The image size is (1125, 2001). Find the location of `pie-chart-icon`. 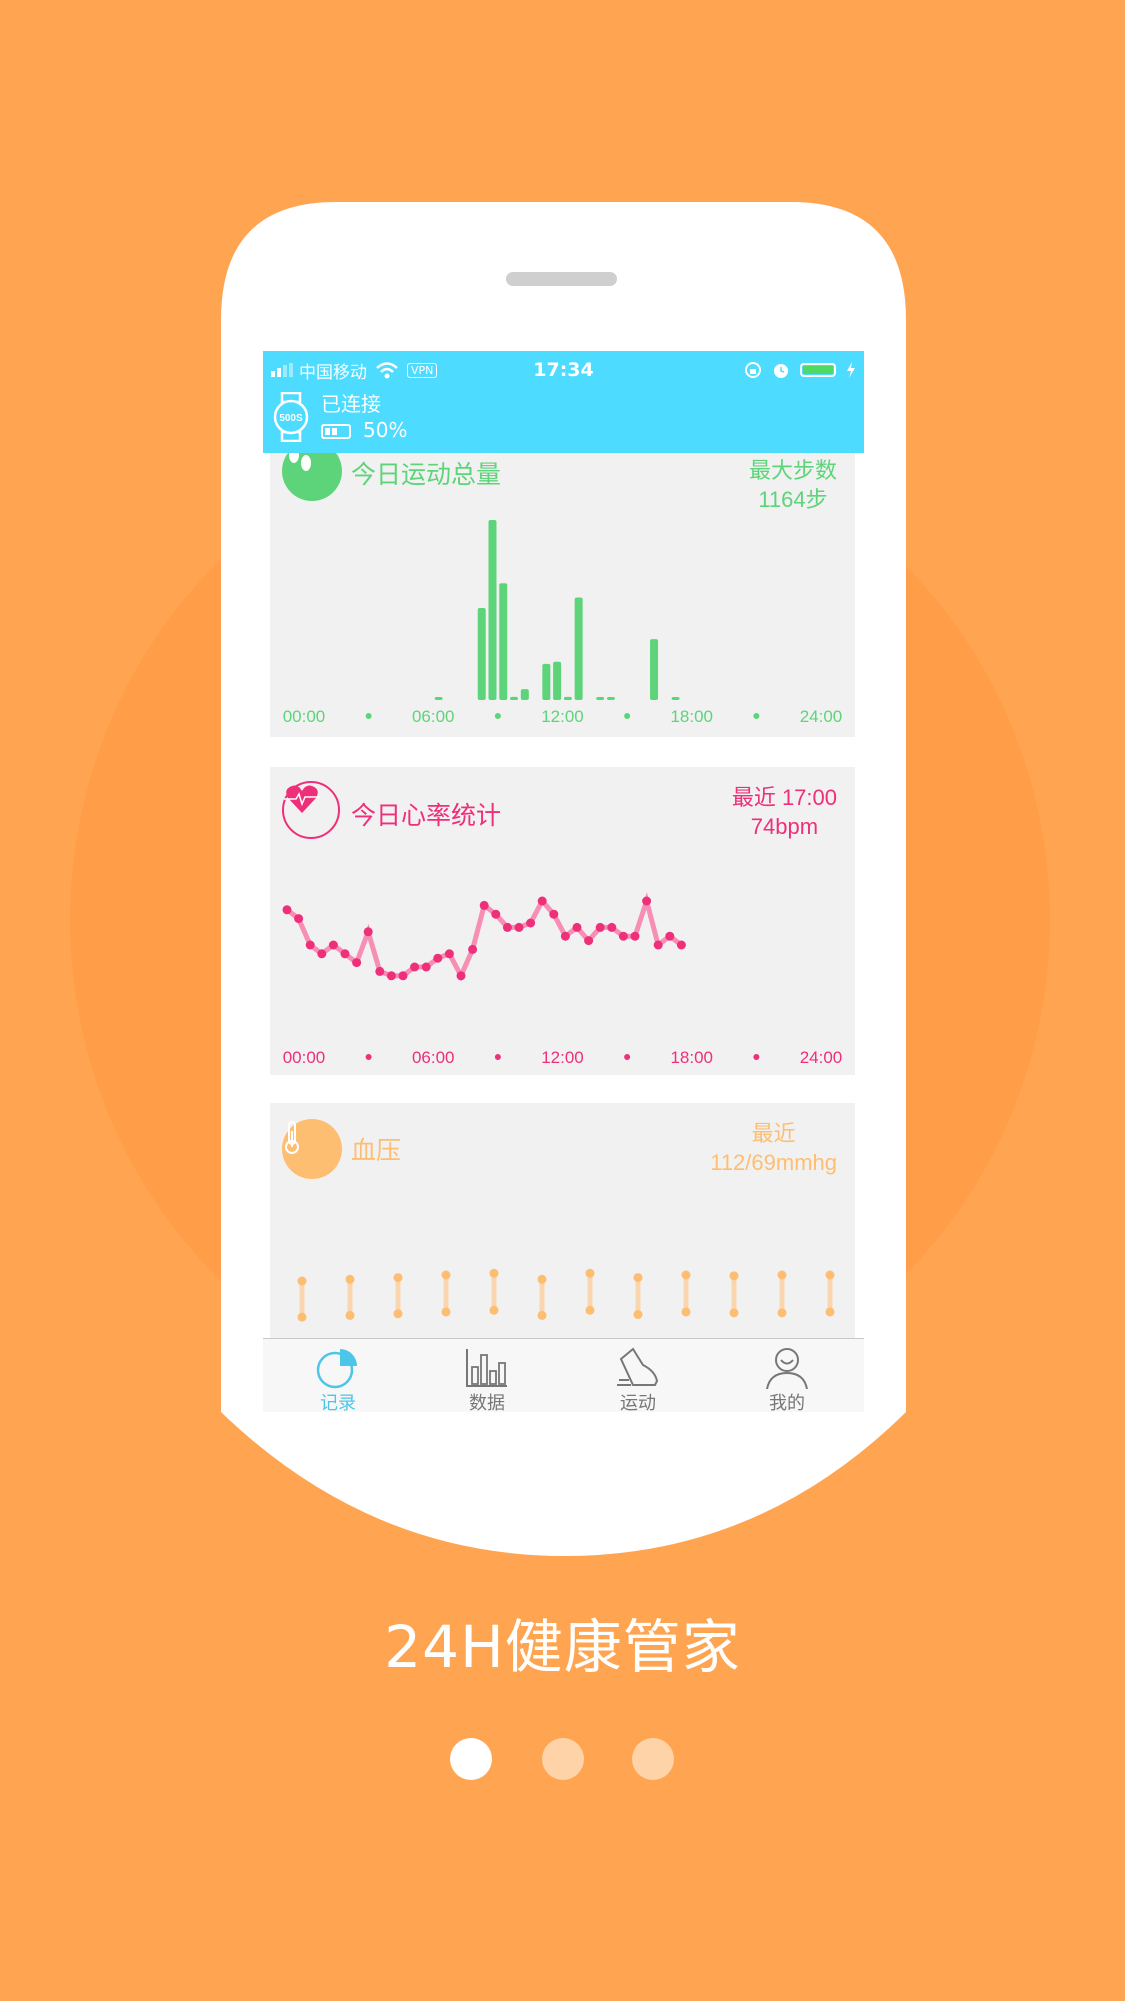

pie-chart-icon is located at coordinates (336, 1369).